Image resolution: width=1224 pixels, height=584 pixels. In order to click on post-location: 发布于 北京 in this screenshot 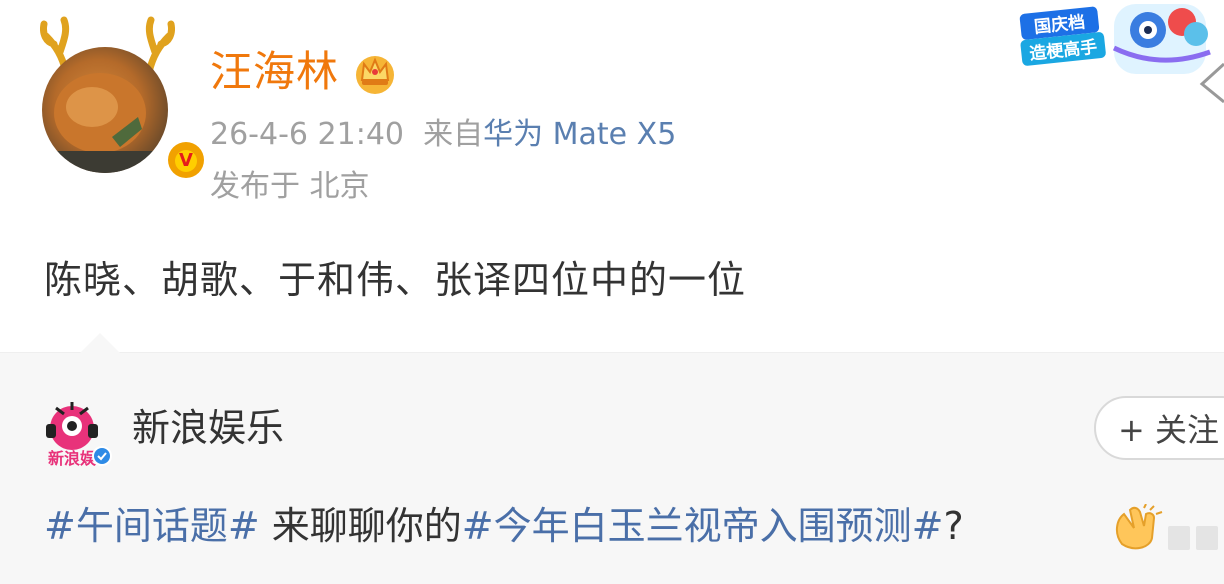, I will do `click(290, 186)`.